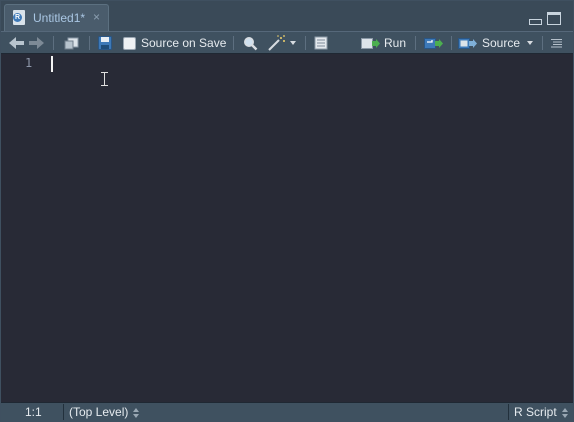 The height and width of the screenshot is (422, 574). I want to click on run-button: Run, so click(383, 43).